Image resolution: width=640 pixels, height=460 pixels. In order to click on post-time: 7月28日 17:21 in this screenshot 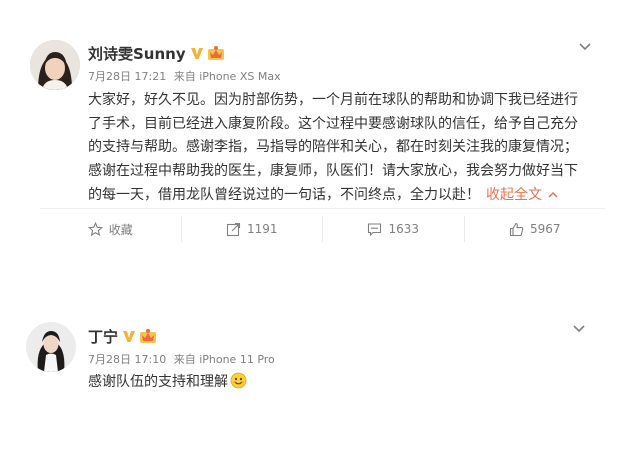, I will do `click(127, 76)`.